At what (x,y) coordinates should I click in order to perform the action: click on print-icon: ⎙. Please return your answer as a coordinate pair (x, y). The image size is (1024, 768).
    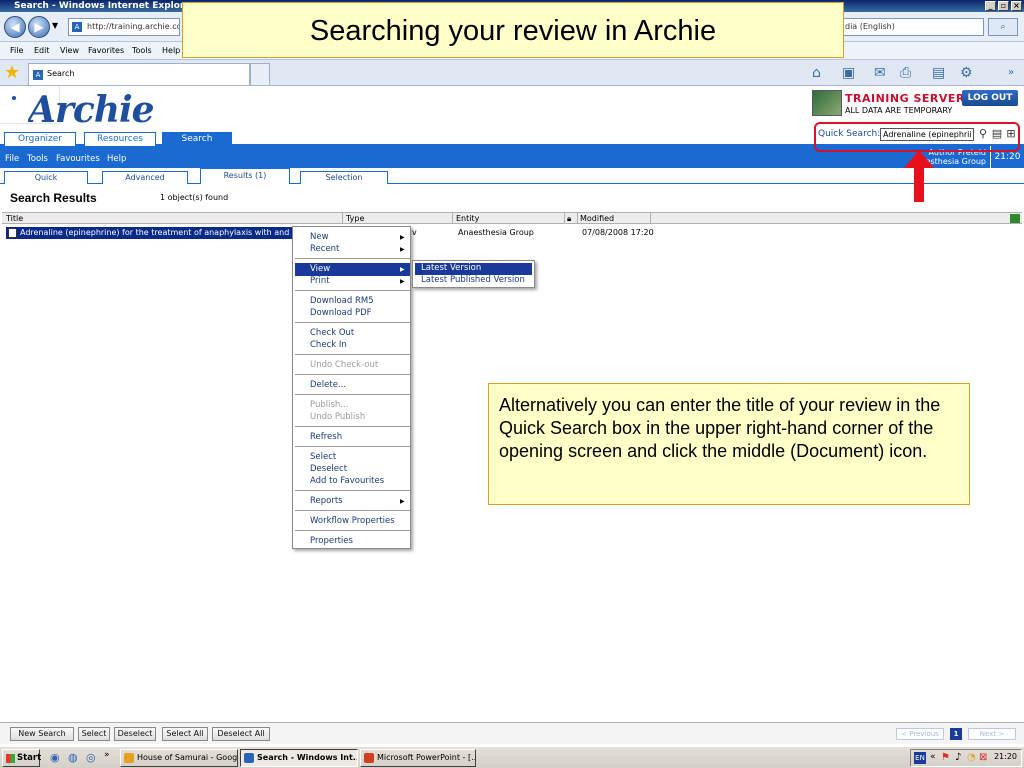
    Looking at the image, I should click on (905, 73).